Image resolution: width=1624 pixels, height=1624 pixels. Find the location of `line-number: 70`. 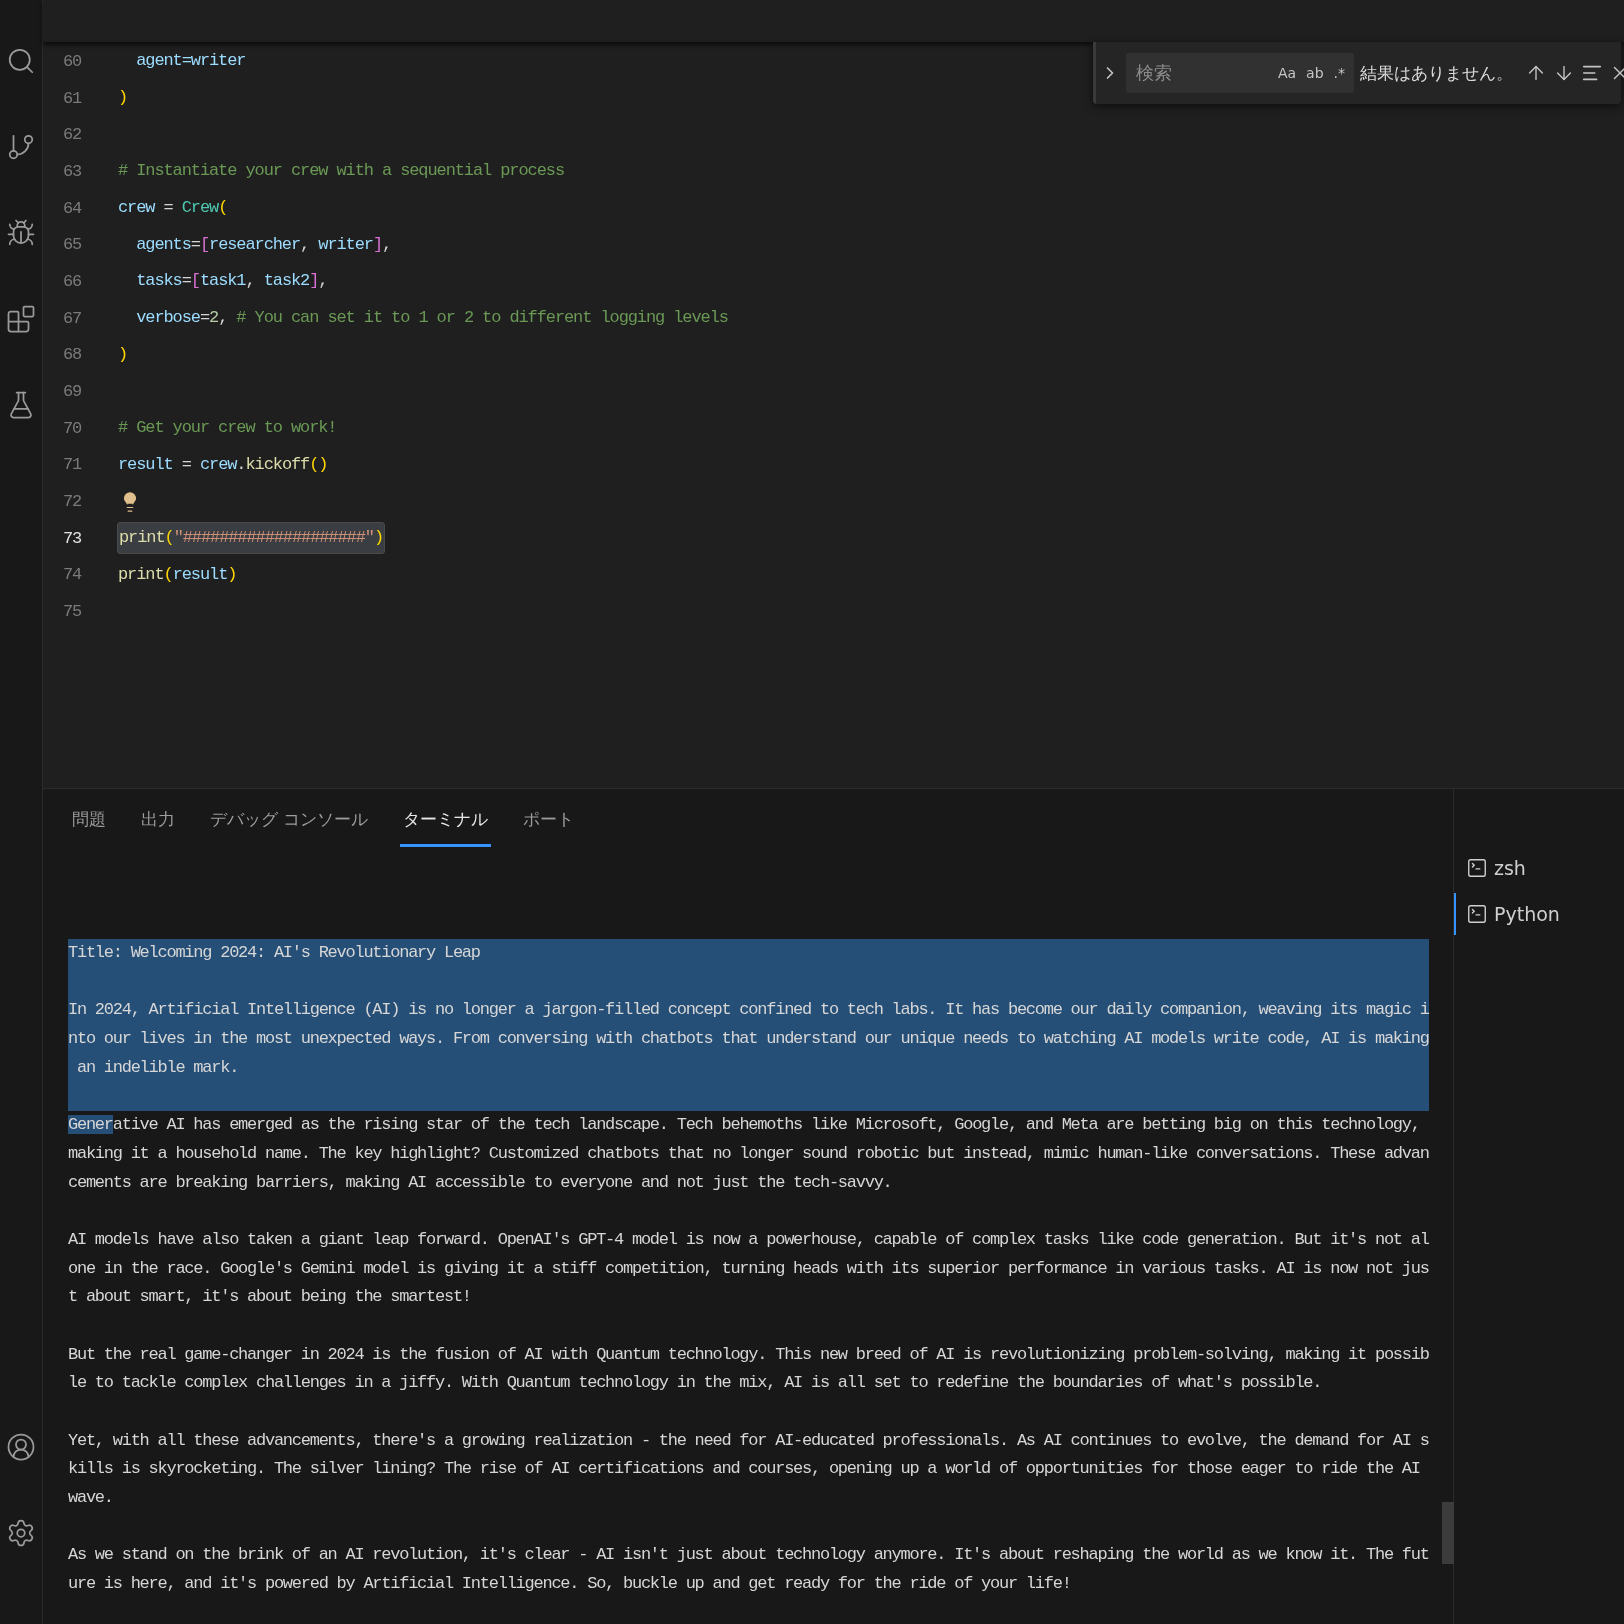

line-number: 70 is located at coordinates (72, 428).